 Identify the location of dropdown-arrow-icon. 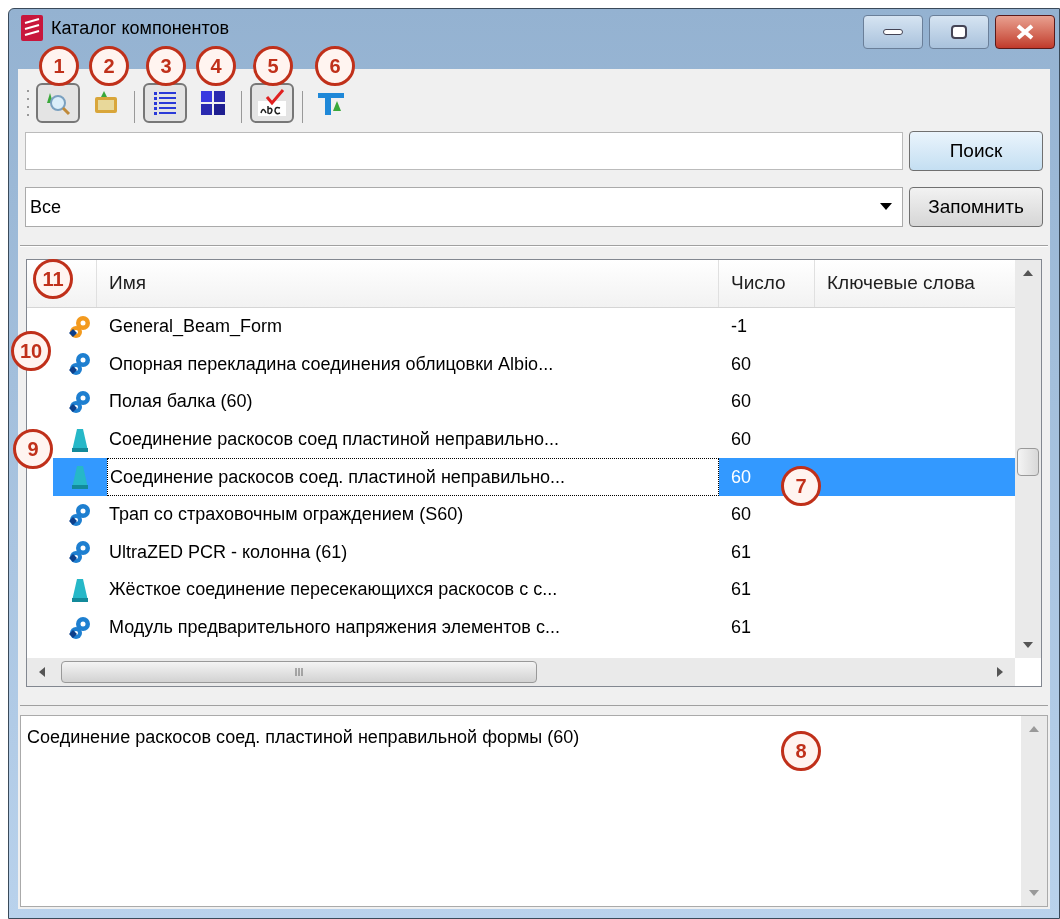
(886, 207).